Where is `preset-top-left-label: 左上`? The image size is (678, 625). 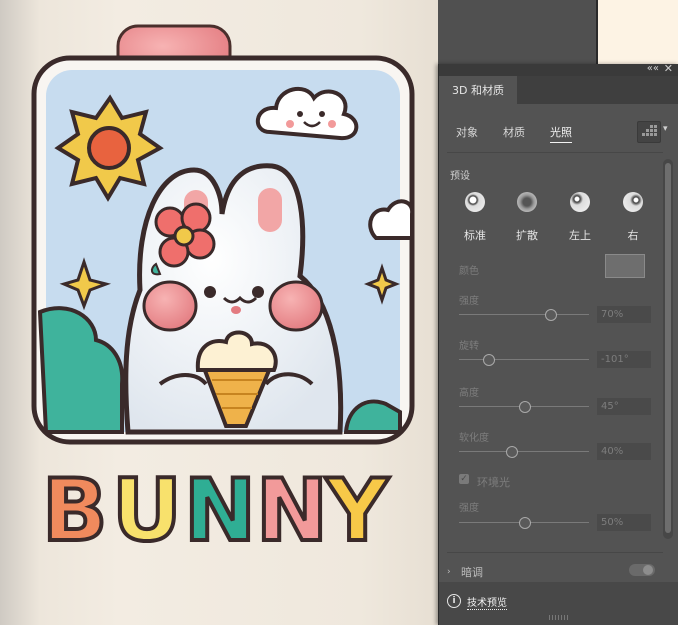 preset-top-left-label: 左上 is located at coordinates (580, 235).